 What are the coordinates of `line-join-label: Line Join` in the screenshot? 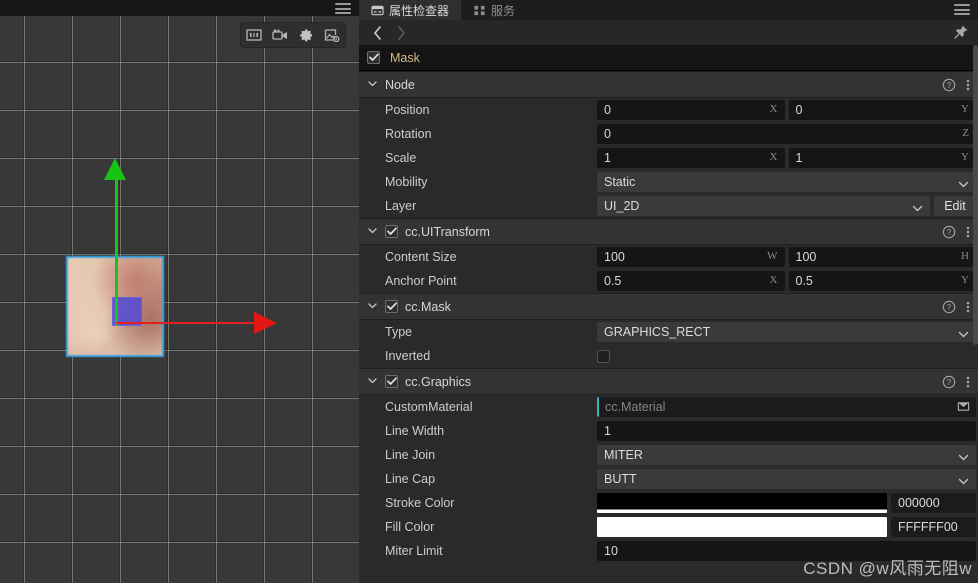 It's located at (410, 455).